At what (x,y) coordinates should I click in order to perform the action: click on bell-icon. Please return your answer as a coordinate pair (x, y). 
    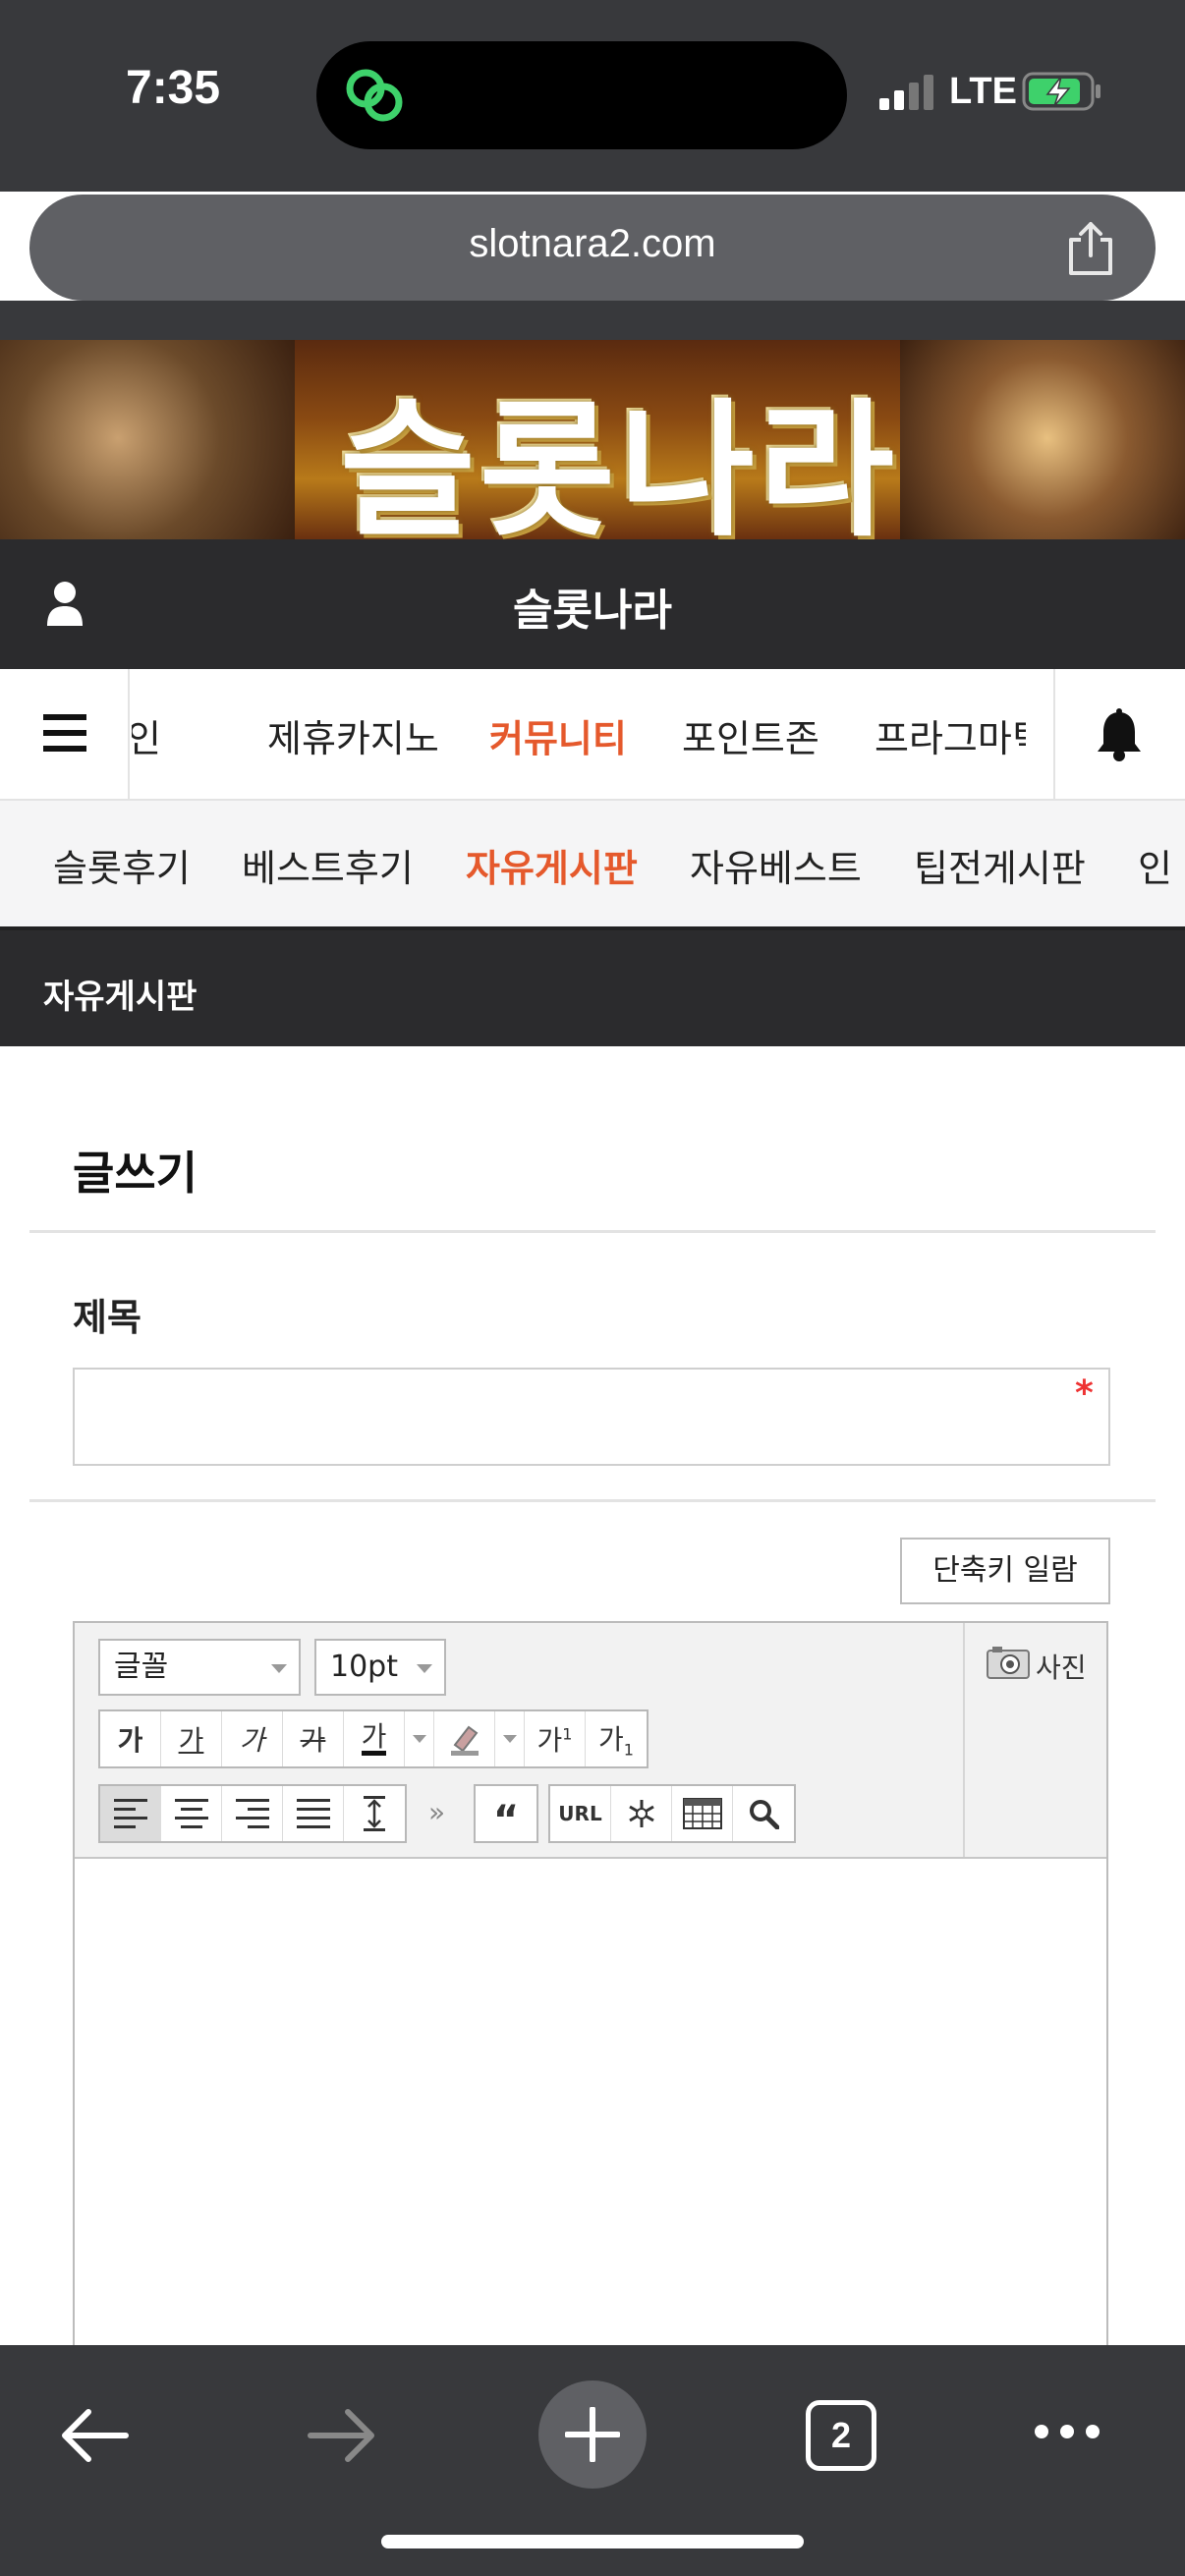
    Looking at the image, I should click on (1119, 734).